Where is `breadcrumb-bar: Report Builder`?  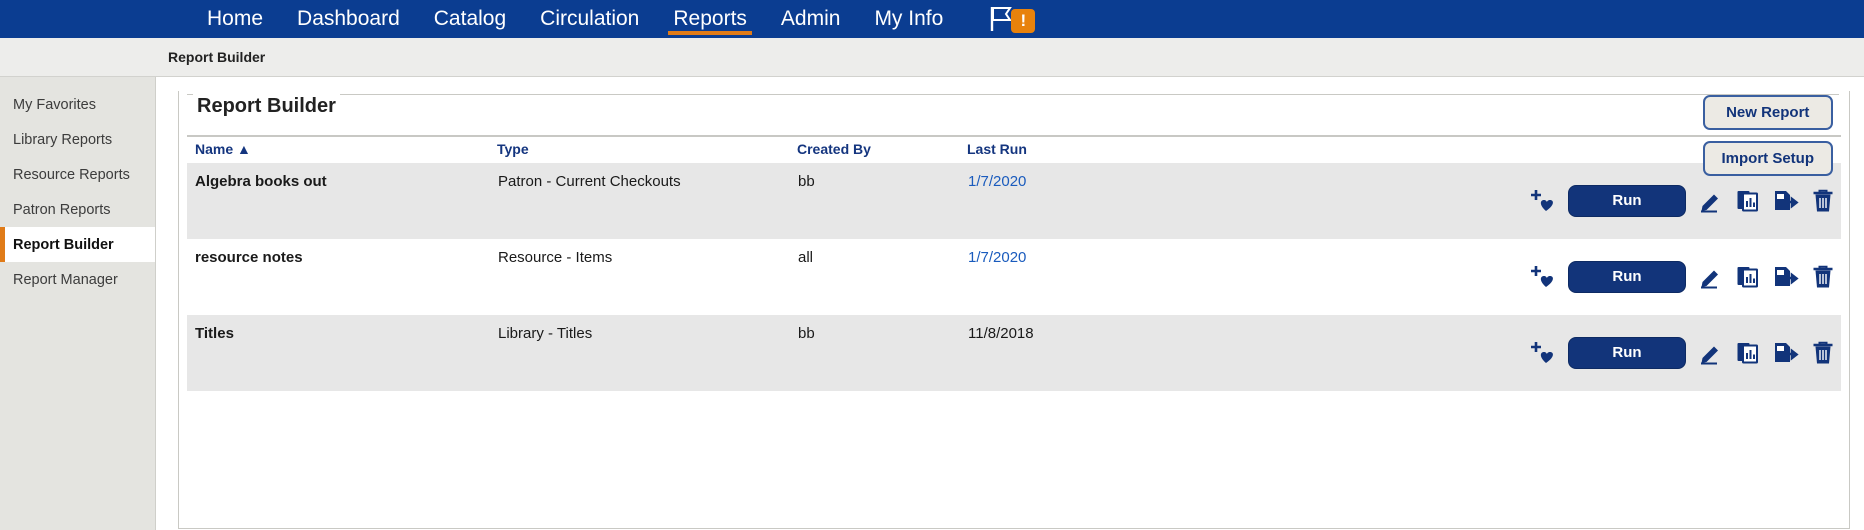
breadcrumb-bar: Report Builder is located at coordinates (932, 57).